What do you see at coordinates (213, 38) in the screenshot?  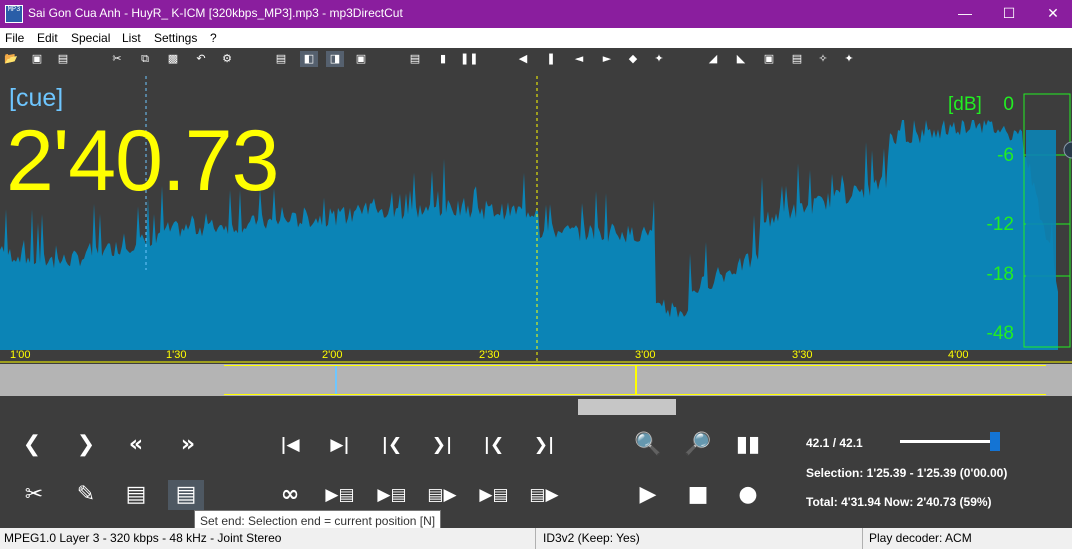 I see `menu-help: ?` at bounding box center [213, 38].